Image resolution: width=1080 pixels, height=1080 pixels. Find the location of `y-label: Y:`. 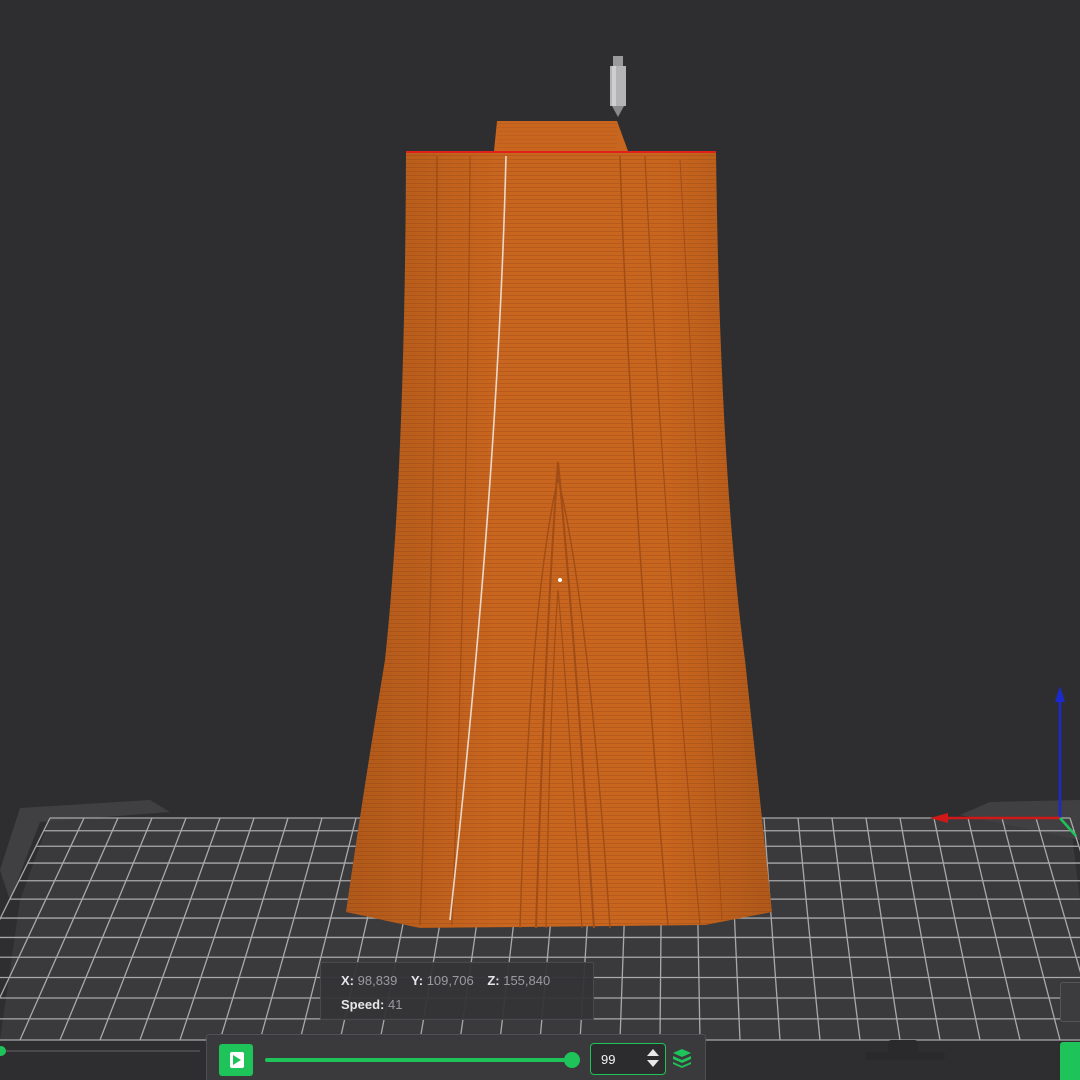

y-label: Y: is located at coordinates (417, 980).